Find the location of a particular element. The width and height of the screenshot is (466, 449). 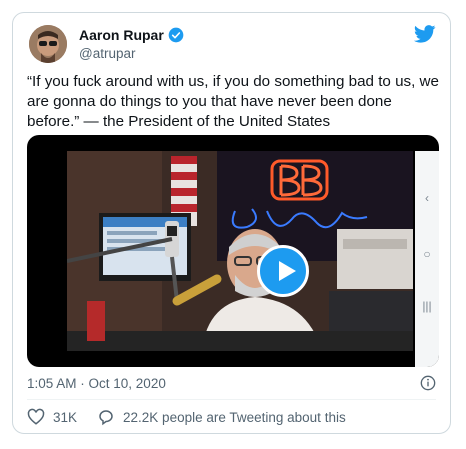

author-name: Aaron Rupar is located at coordinates (121, 35).